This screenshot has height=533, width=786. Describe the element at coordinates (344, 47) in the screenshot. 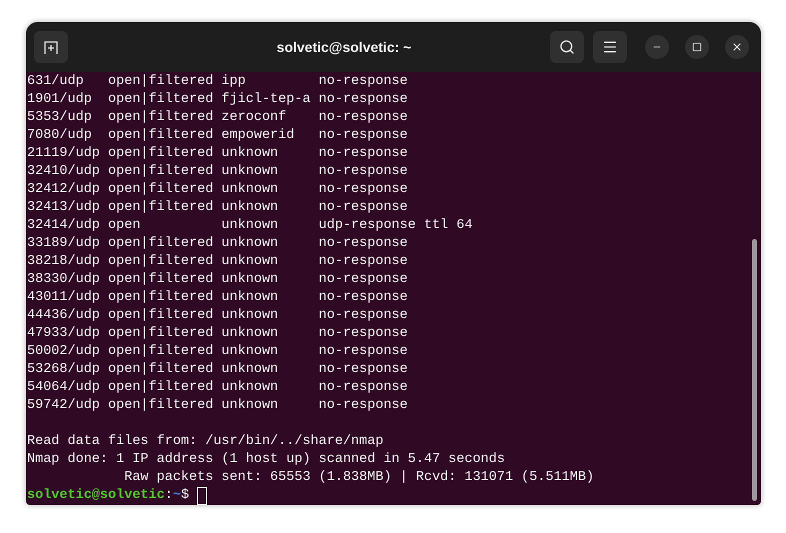

I see `window-title: solvetic@solvetic: ~` at that location.